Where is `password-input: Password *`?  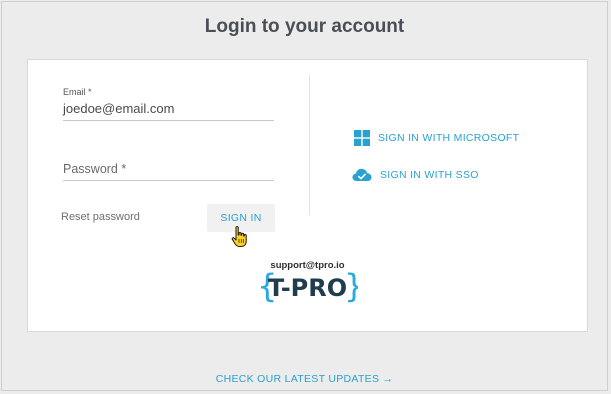
password-input: Password * is located at coordinates (94, 169).